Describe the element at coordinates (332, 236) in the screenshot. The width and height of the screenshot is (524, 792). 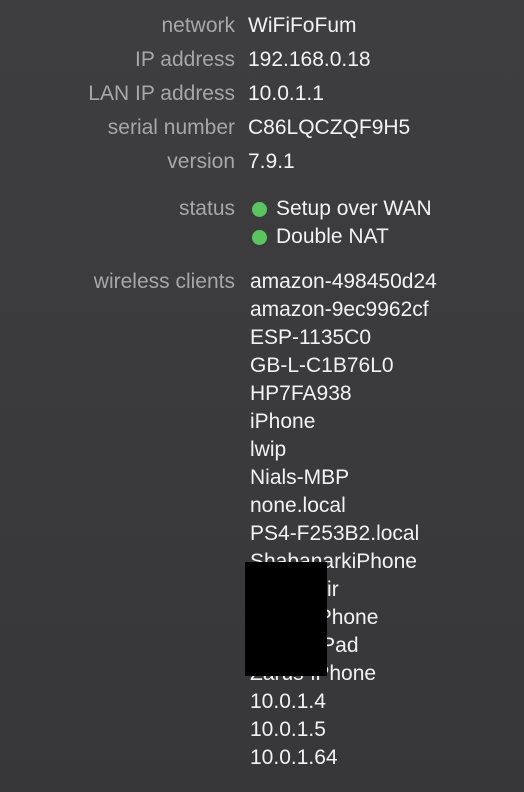
I see `status-text: Double NAT` at that location.